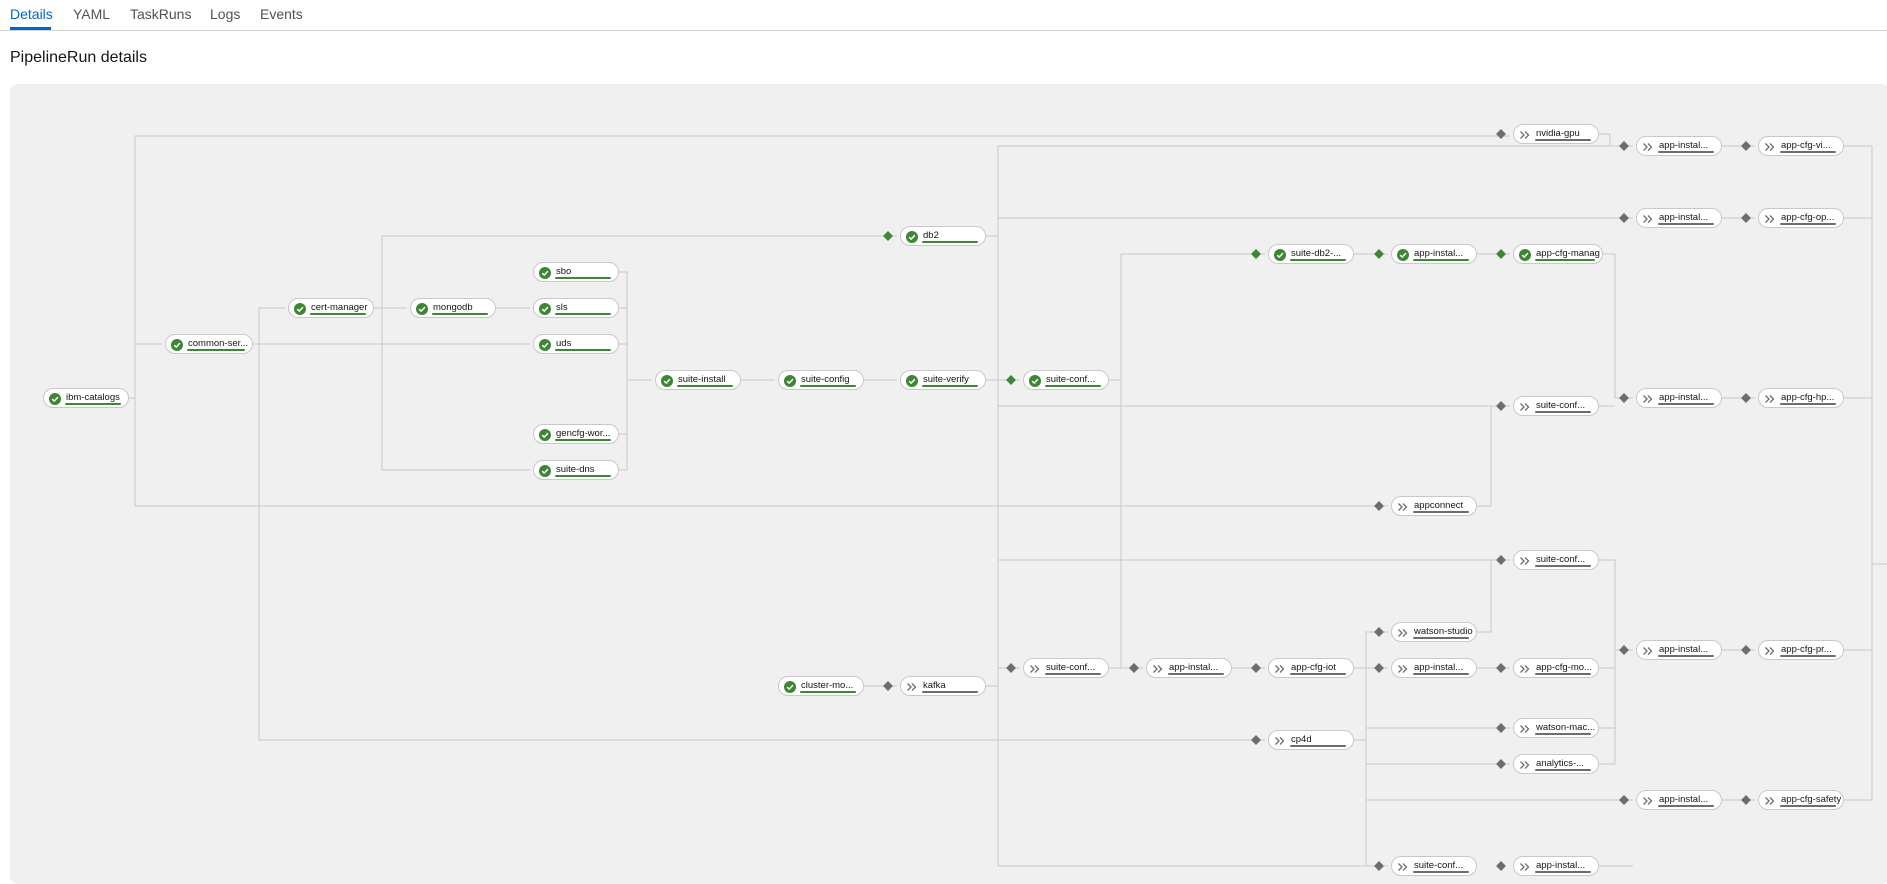 The width and height of the screenshot is (1887, 884). What do you see at coordinates (31, 14) in the screenshot?
I see `tab-details: Details` at bounding box center [31, 14].